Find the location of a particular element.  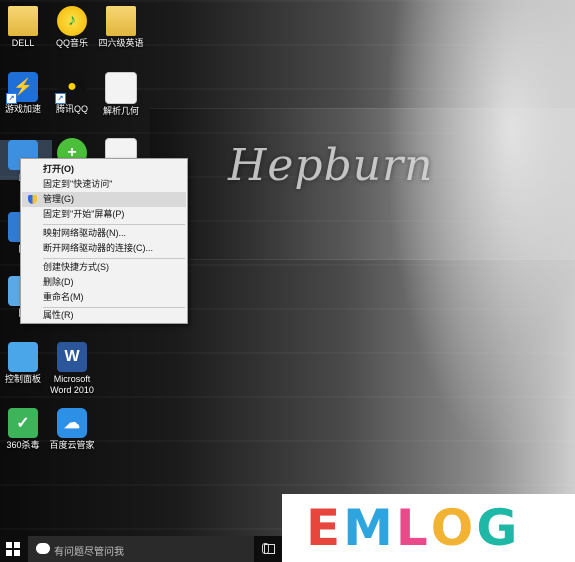

menu-item-pin-start: 固定到"开始"屏幕(P) is located at coordinates (104, 214).